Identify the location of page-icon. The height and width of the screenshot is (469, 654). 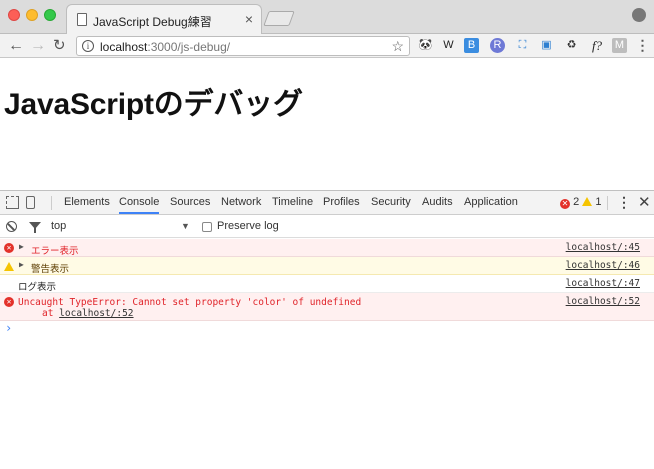
(82, 19).